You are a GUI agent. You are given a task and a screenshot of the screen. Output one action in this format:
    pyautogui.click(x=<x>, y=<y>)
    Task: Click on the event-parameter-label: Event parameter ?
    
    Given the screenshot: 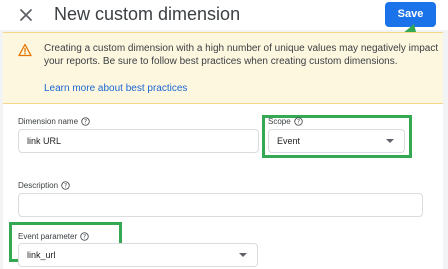 What is the action you would take?
    pyautogui.click(x=53, y=236)
    